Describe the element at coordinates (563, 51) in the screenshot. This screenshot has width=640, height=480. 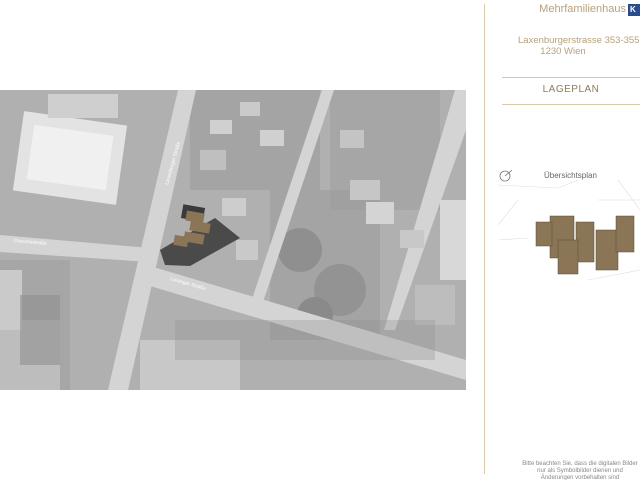
I see `address-city: 1230 Wien` at that location.